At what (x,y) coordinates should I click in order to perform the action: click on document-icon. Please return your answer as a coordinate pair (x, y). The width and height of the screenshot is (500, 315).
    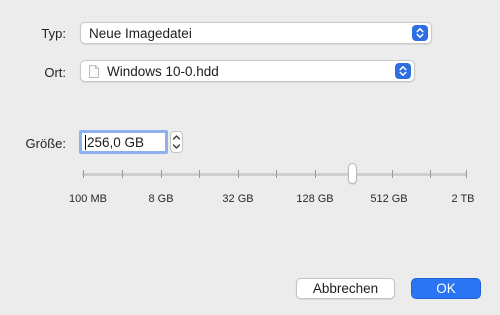
    Looking at the image, I should click on (94, 71).